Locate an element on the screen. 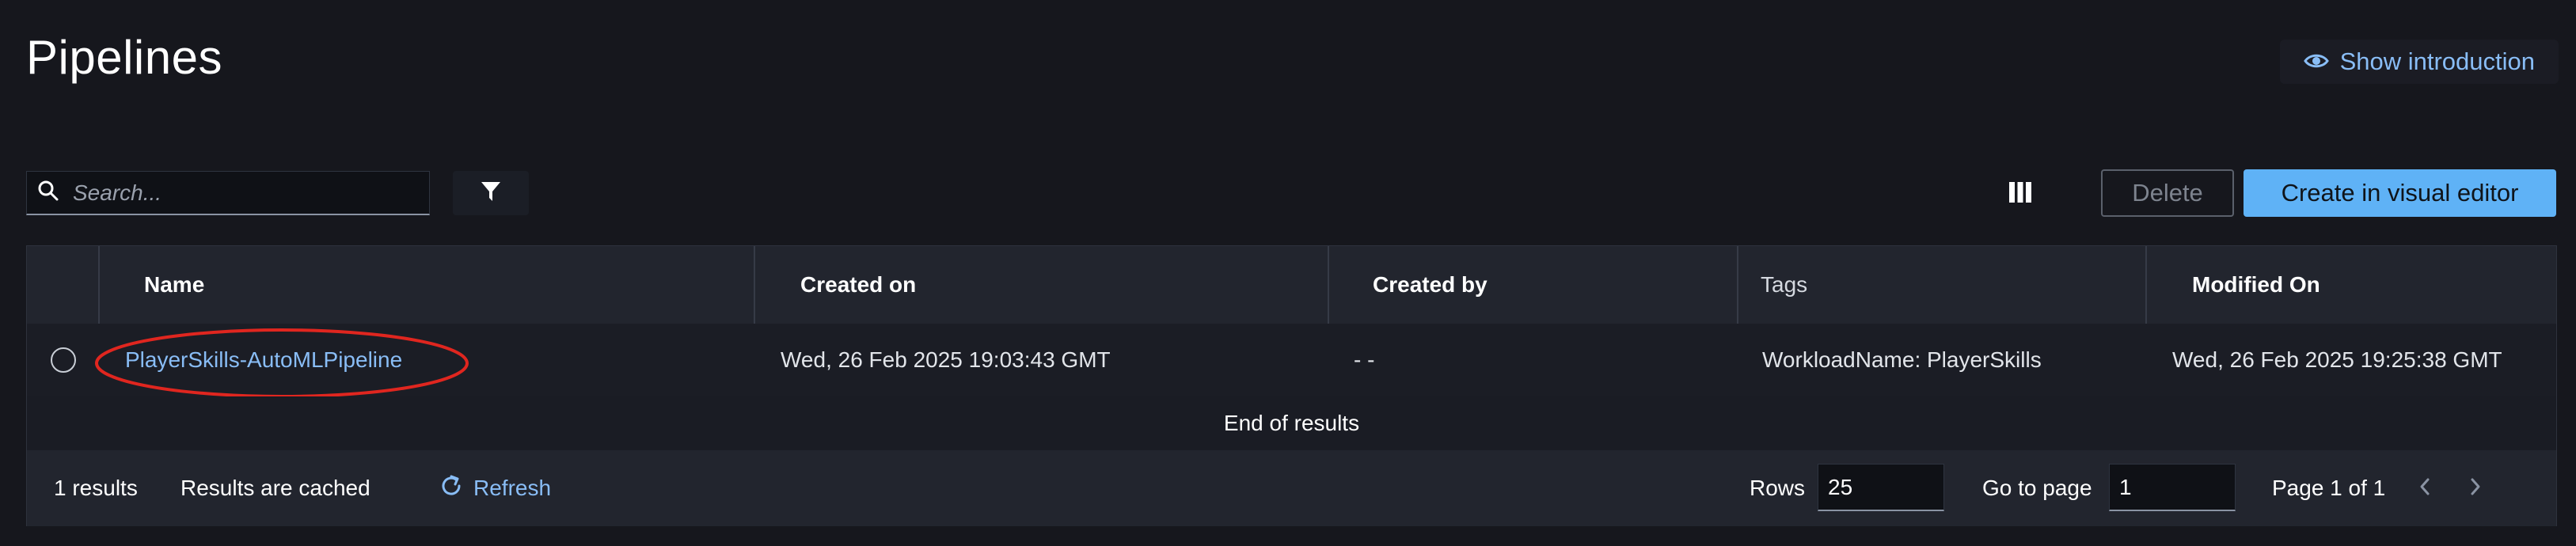 The image size is (2576, 546). show-introduction-button: Show introduction is located at coordinates (2419, 62).